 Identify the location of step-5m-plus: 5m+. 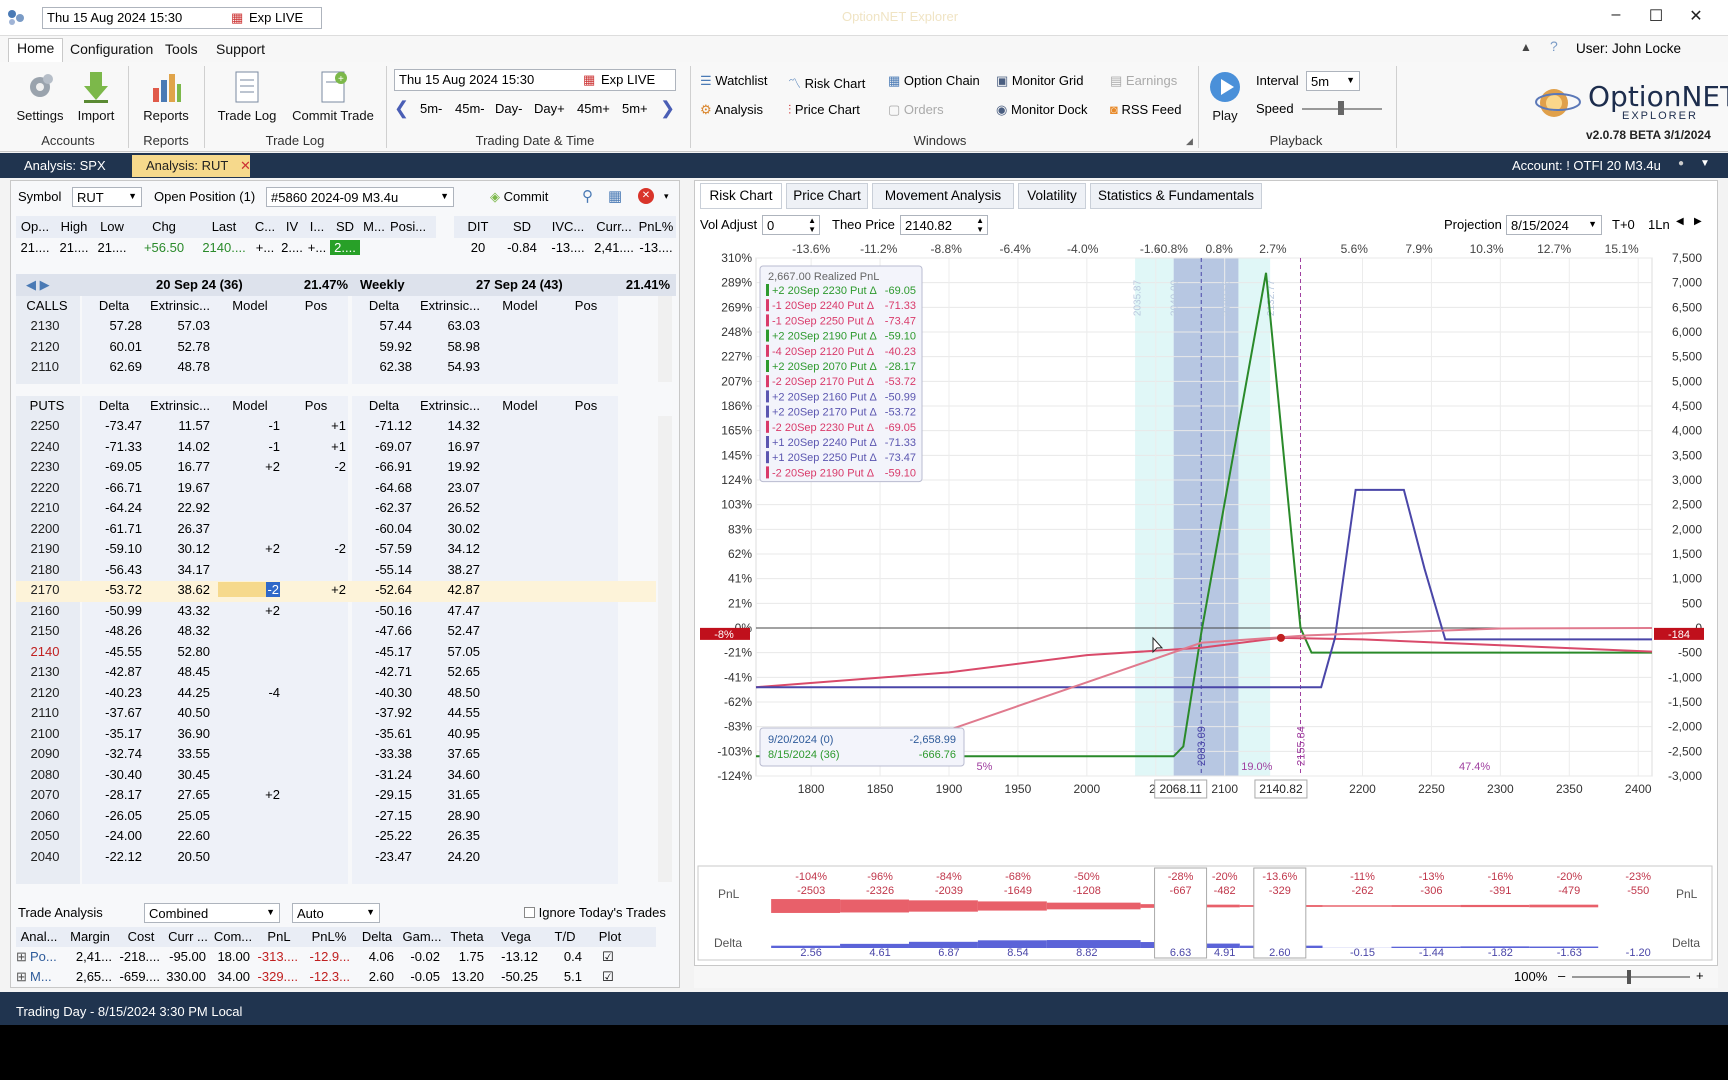
(635, 108).